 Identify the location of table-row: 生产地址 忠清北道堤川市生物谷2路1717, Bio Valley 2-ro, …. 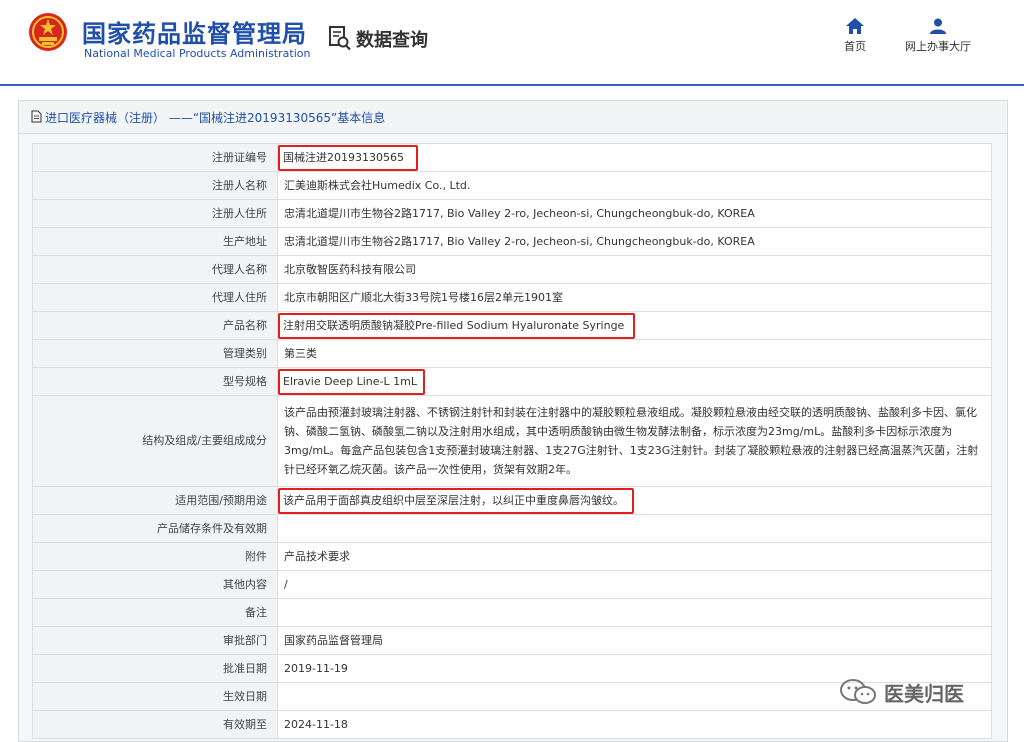
(512, 241).